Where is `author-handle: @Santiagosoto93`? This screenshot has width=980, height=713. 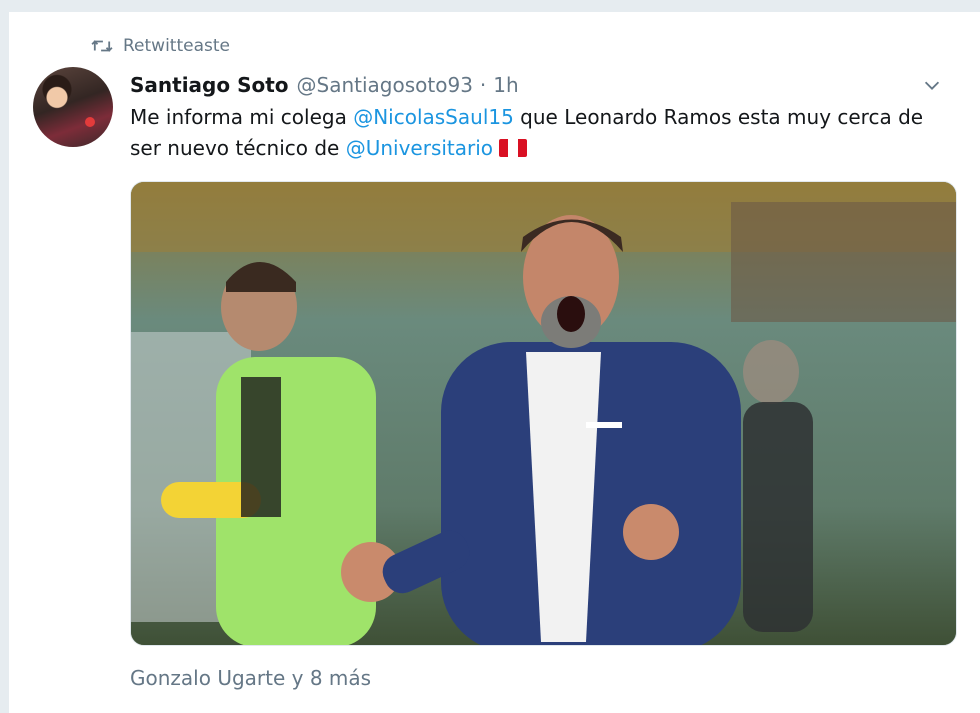
author-handle: @Santiagosoto93 is located at coordinates (385, 85).